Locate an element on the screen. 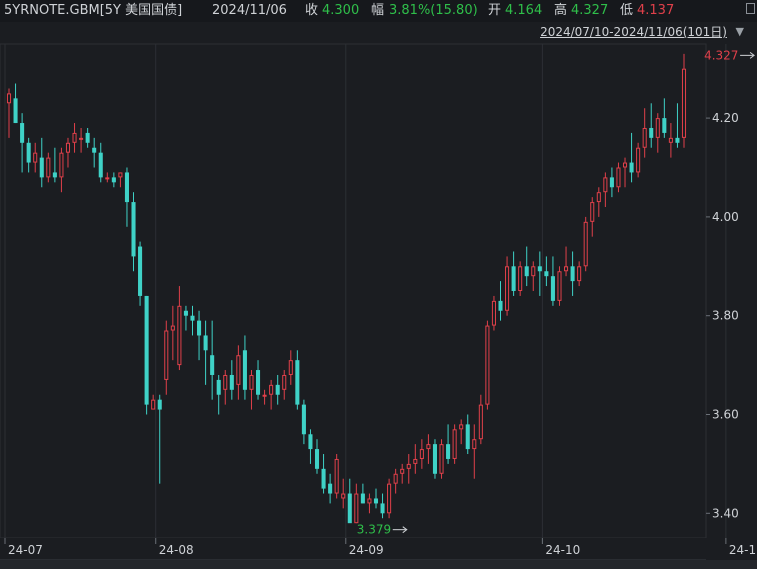 The height and width of the screenshot is (569, 757). y-tick-label: 3.80 is located at coordinates (725, 316).